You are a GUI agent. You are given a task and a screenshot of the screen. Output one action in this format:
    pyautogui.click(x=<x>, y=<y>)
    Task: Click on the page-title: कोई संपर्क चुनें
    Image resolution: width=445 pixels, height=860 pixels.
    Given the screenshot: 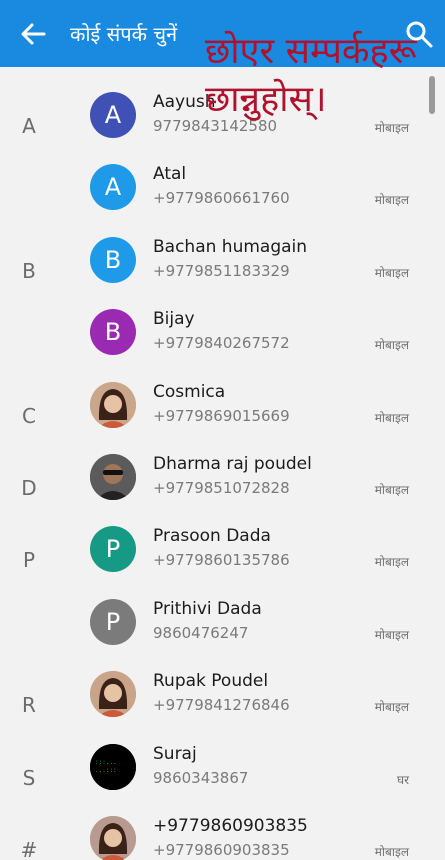 What is the action you would take?
    pyautogui.click(x=124, y=34)
    